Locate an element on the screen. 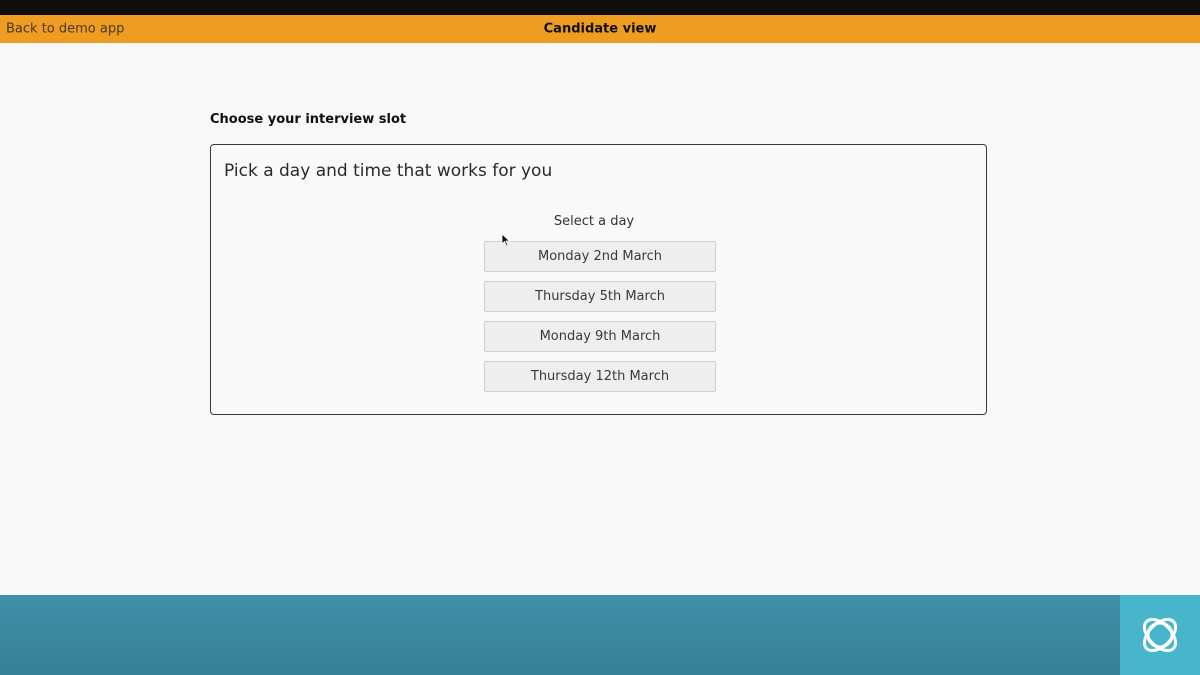 The image size is (1200, 675). page-title: Candidate view is located at coordinates (600, 29).